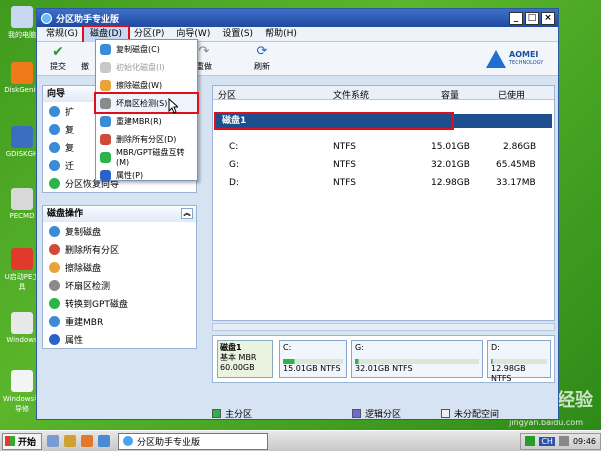 Image resolution: width=601 pixels, height=451 pixels. I want to click on header-used: 已使用, so click(511, 94).